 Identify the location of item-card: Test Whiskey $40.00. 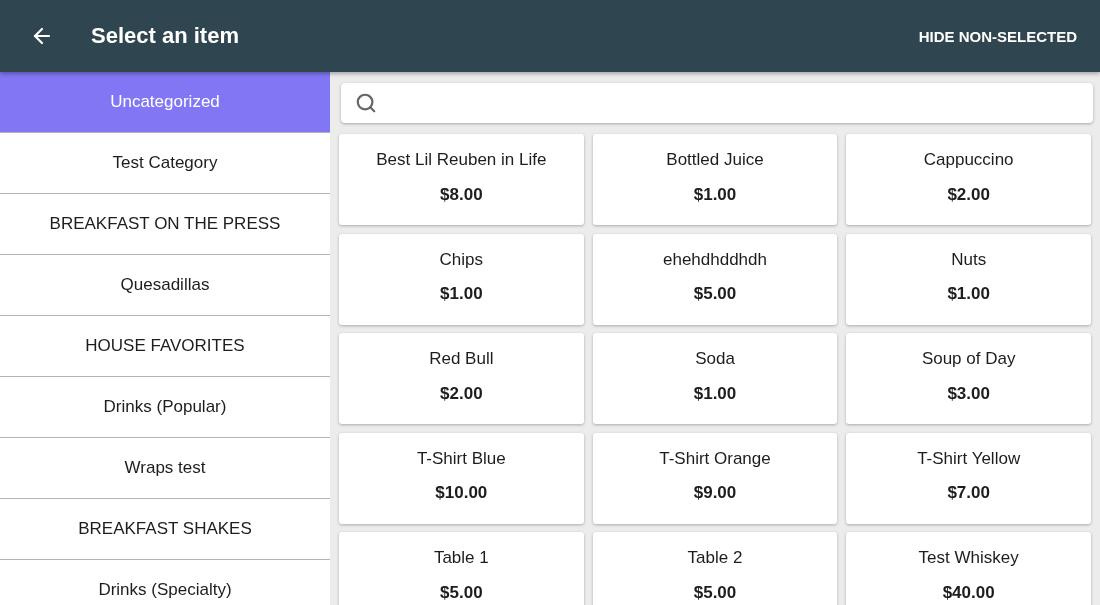
(968, 568).